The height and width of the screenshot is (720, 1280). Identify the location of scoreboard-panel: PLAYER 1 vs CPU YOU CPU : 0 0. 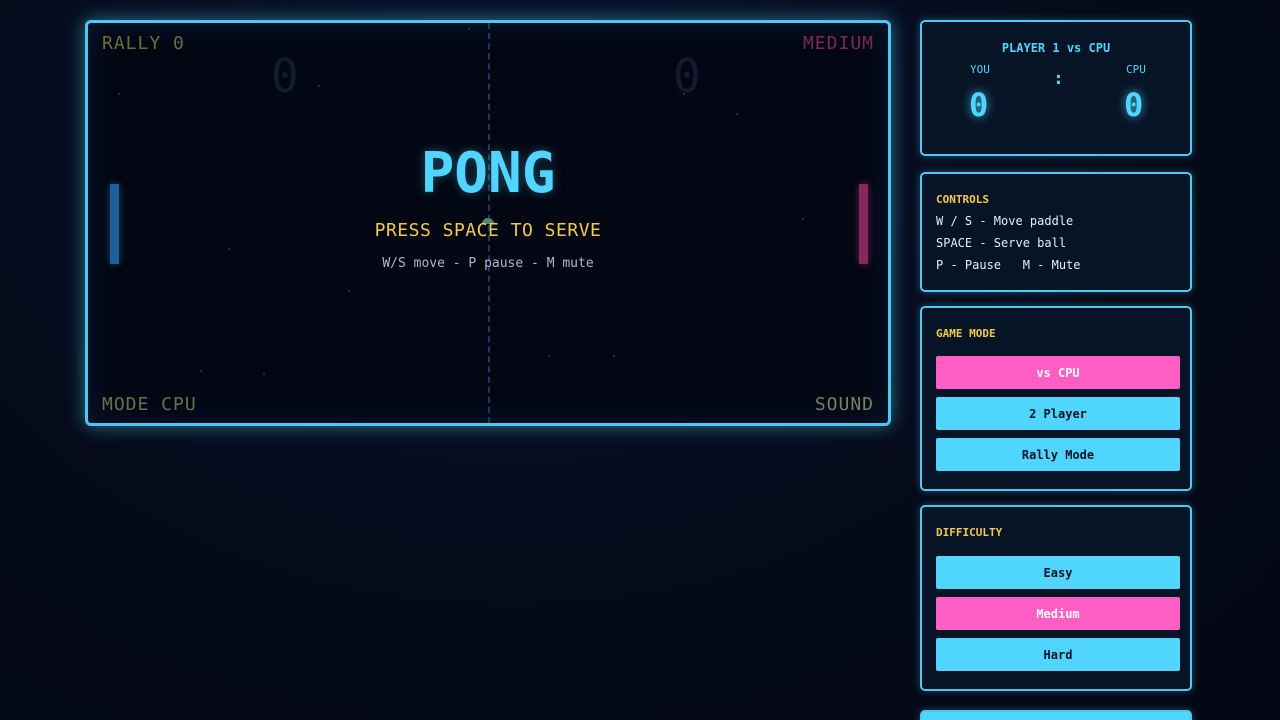
(1056, 88).